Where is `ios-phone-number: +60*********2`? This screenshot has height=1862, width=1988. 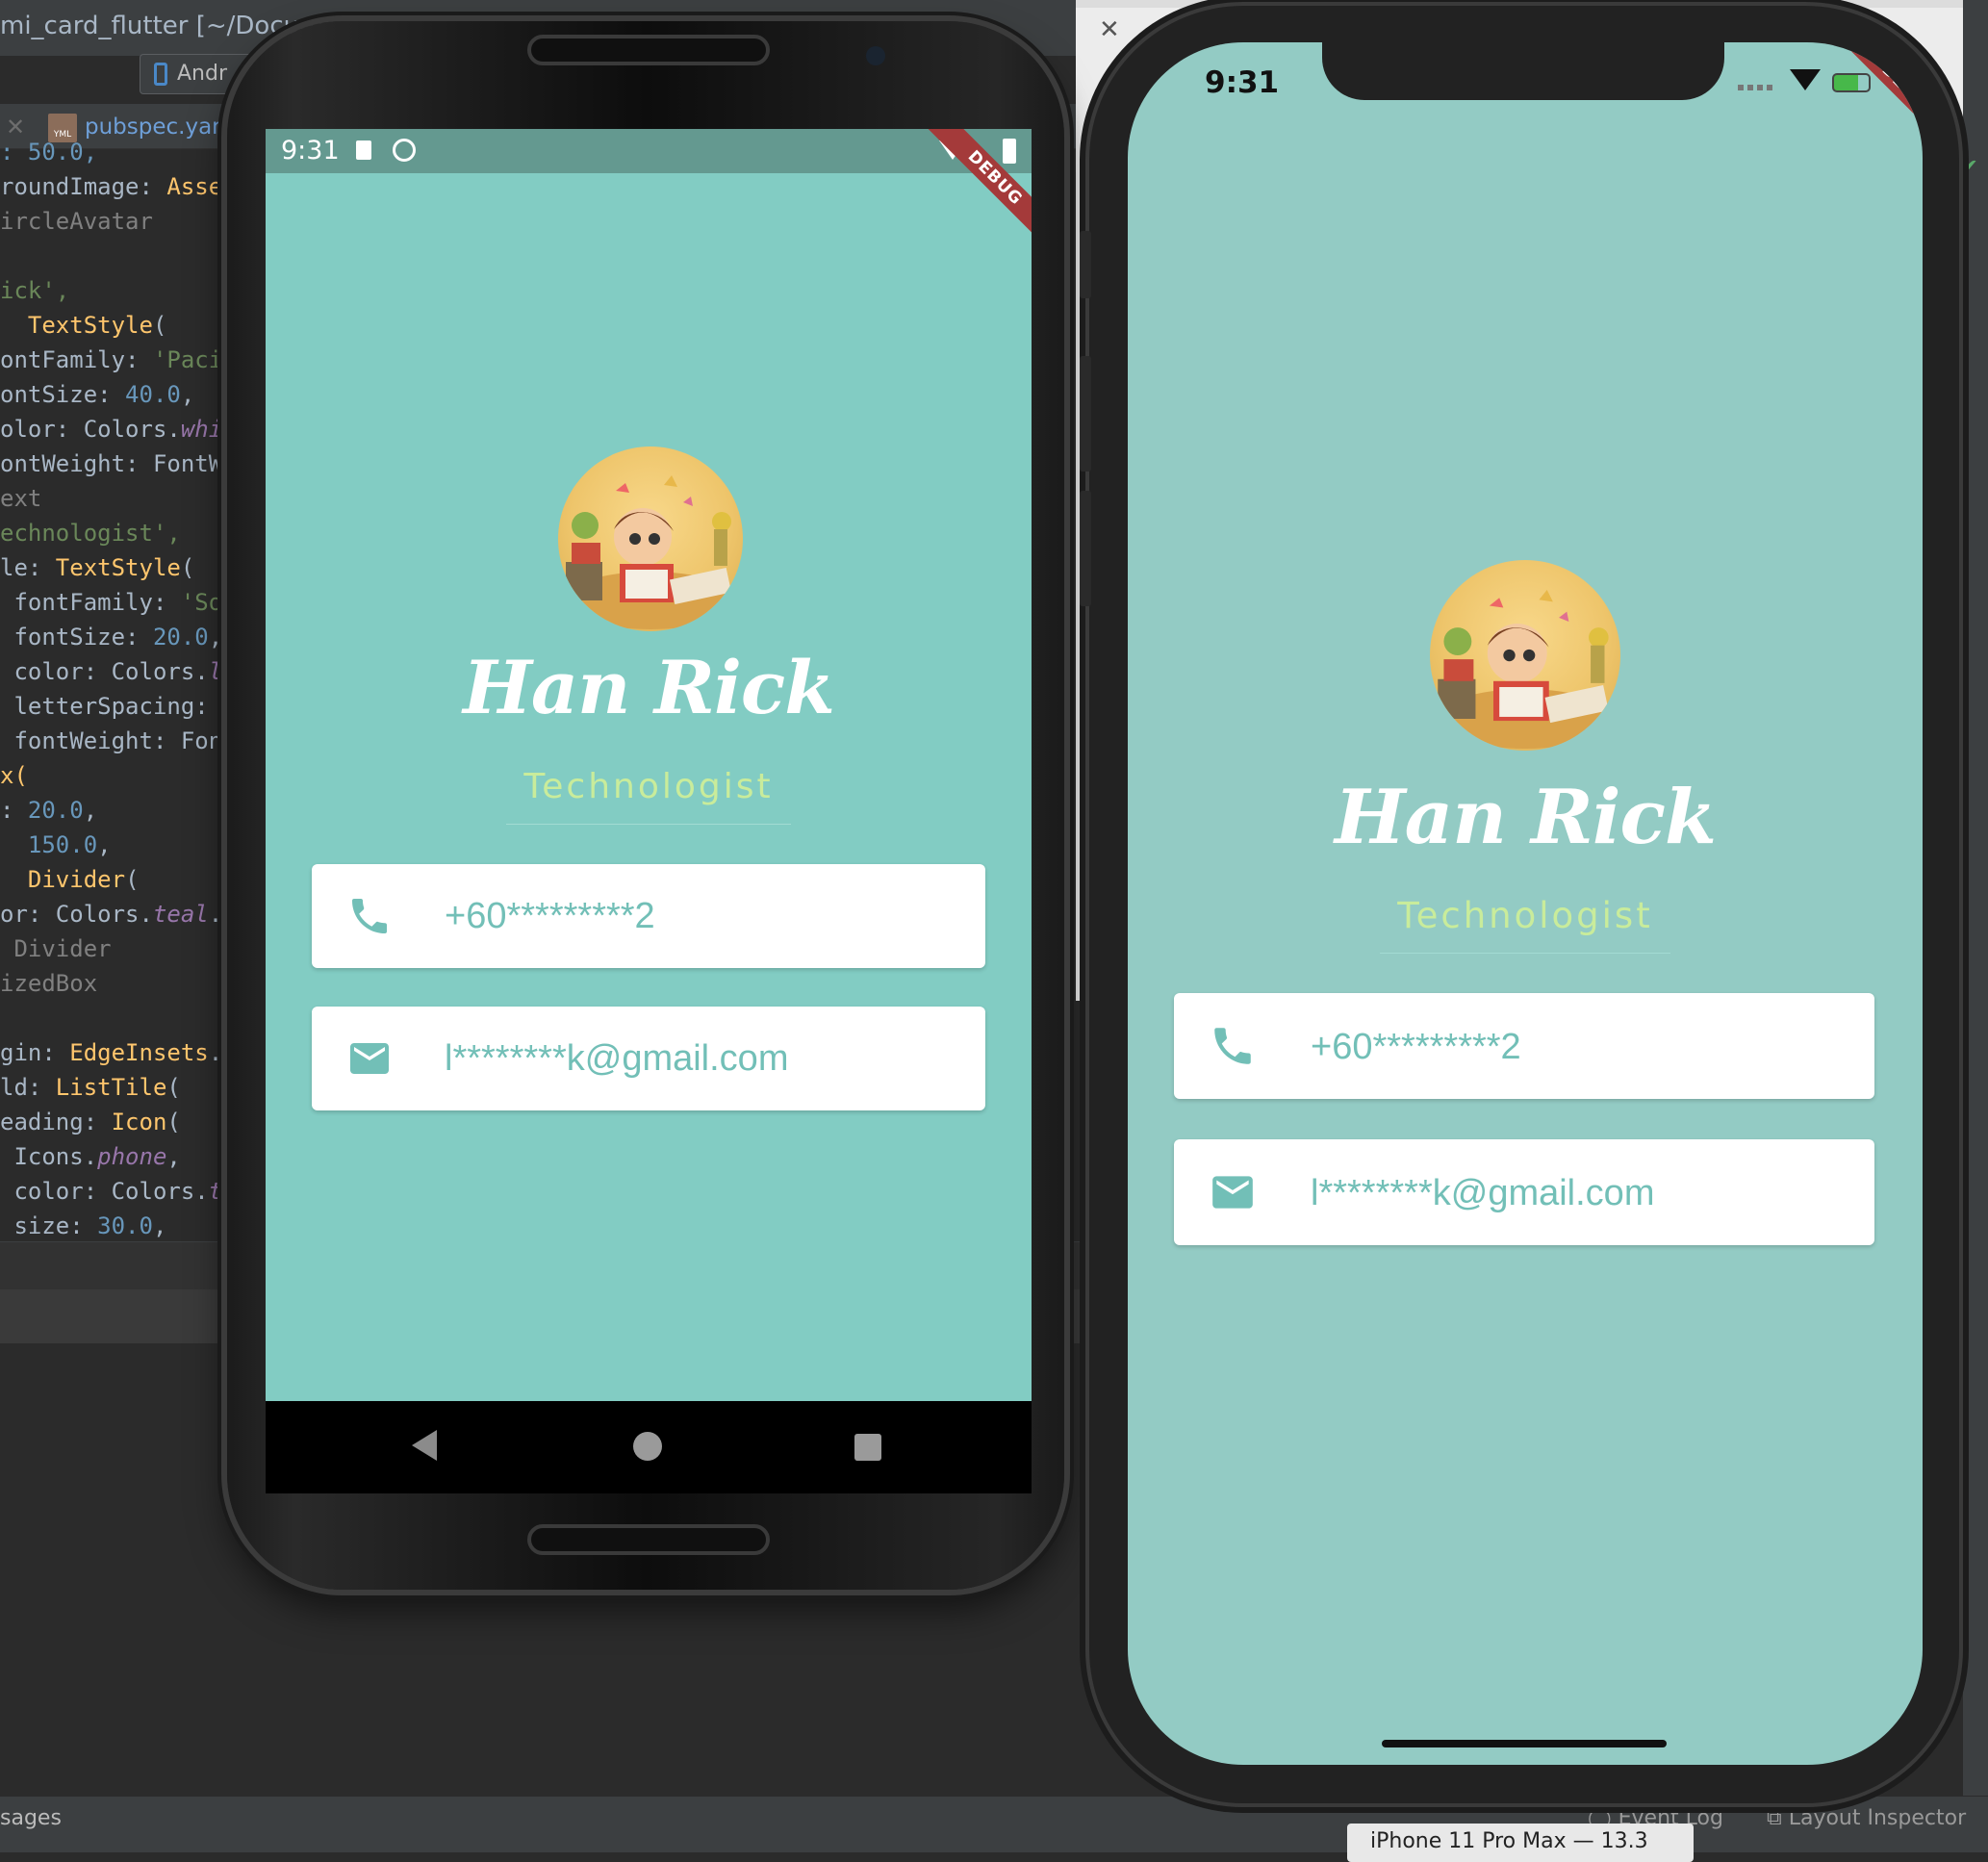
ios-phone-number: +60*********2 is located at coordinates (1416, 1047).